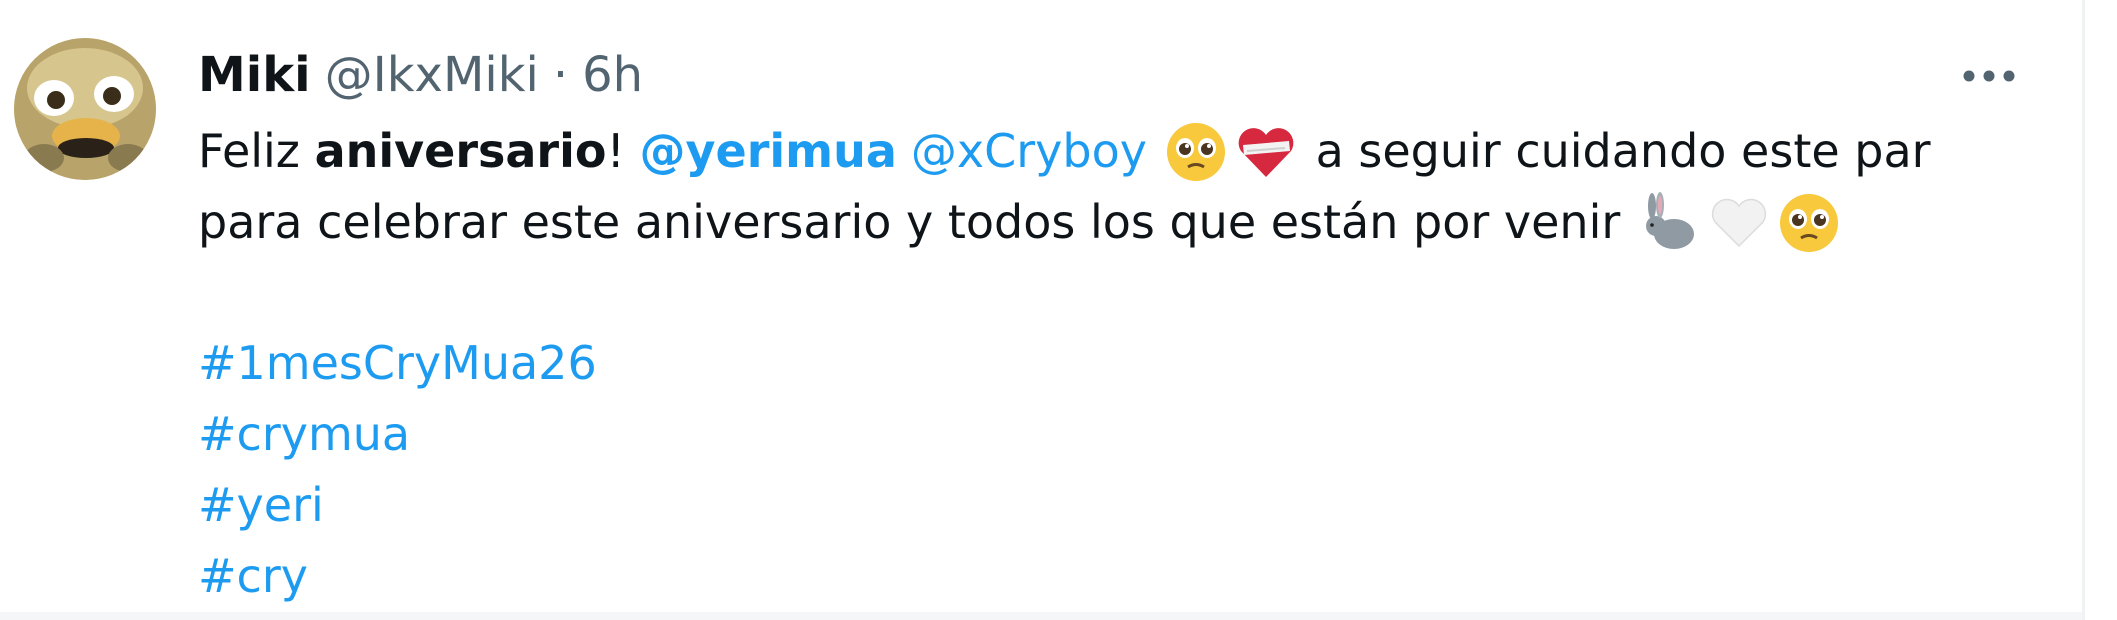  Describe the element at coordinates (623, 151) in the screenshot. I see `text-segment: !` at that location.